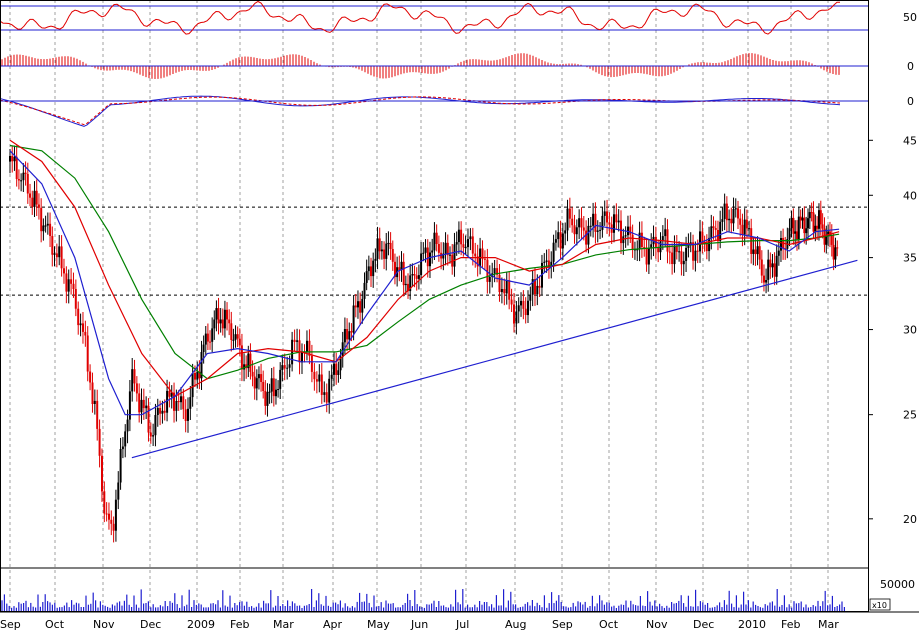 The image size is (919, 636). I want to click on y-tick-label: 30, so click(910, 330).